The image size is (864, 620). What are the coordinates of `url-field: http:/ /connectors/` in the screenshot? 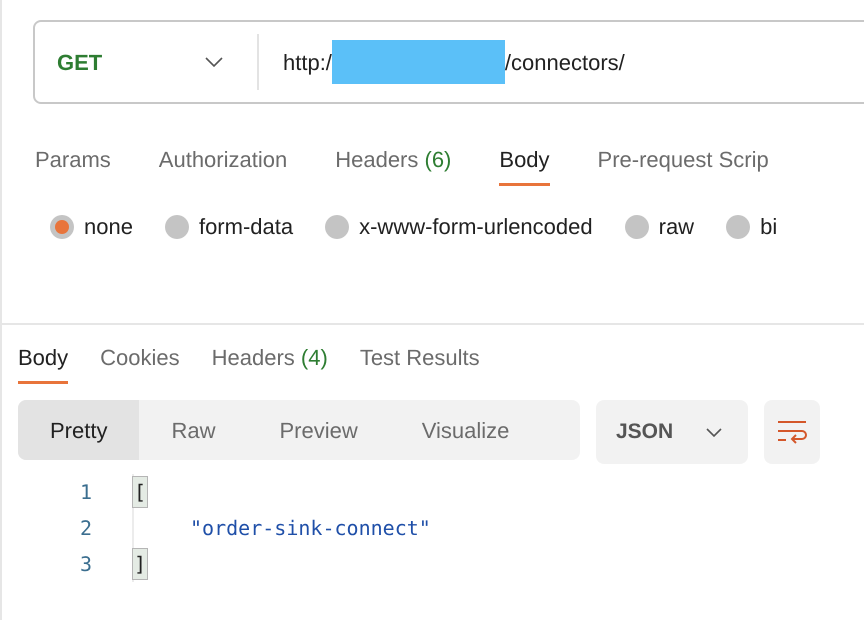 It's located at (454, 62).